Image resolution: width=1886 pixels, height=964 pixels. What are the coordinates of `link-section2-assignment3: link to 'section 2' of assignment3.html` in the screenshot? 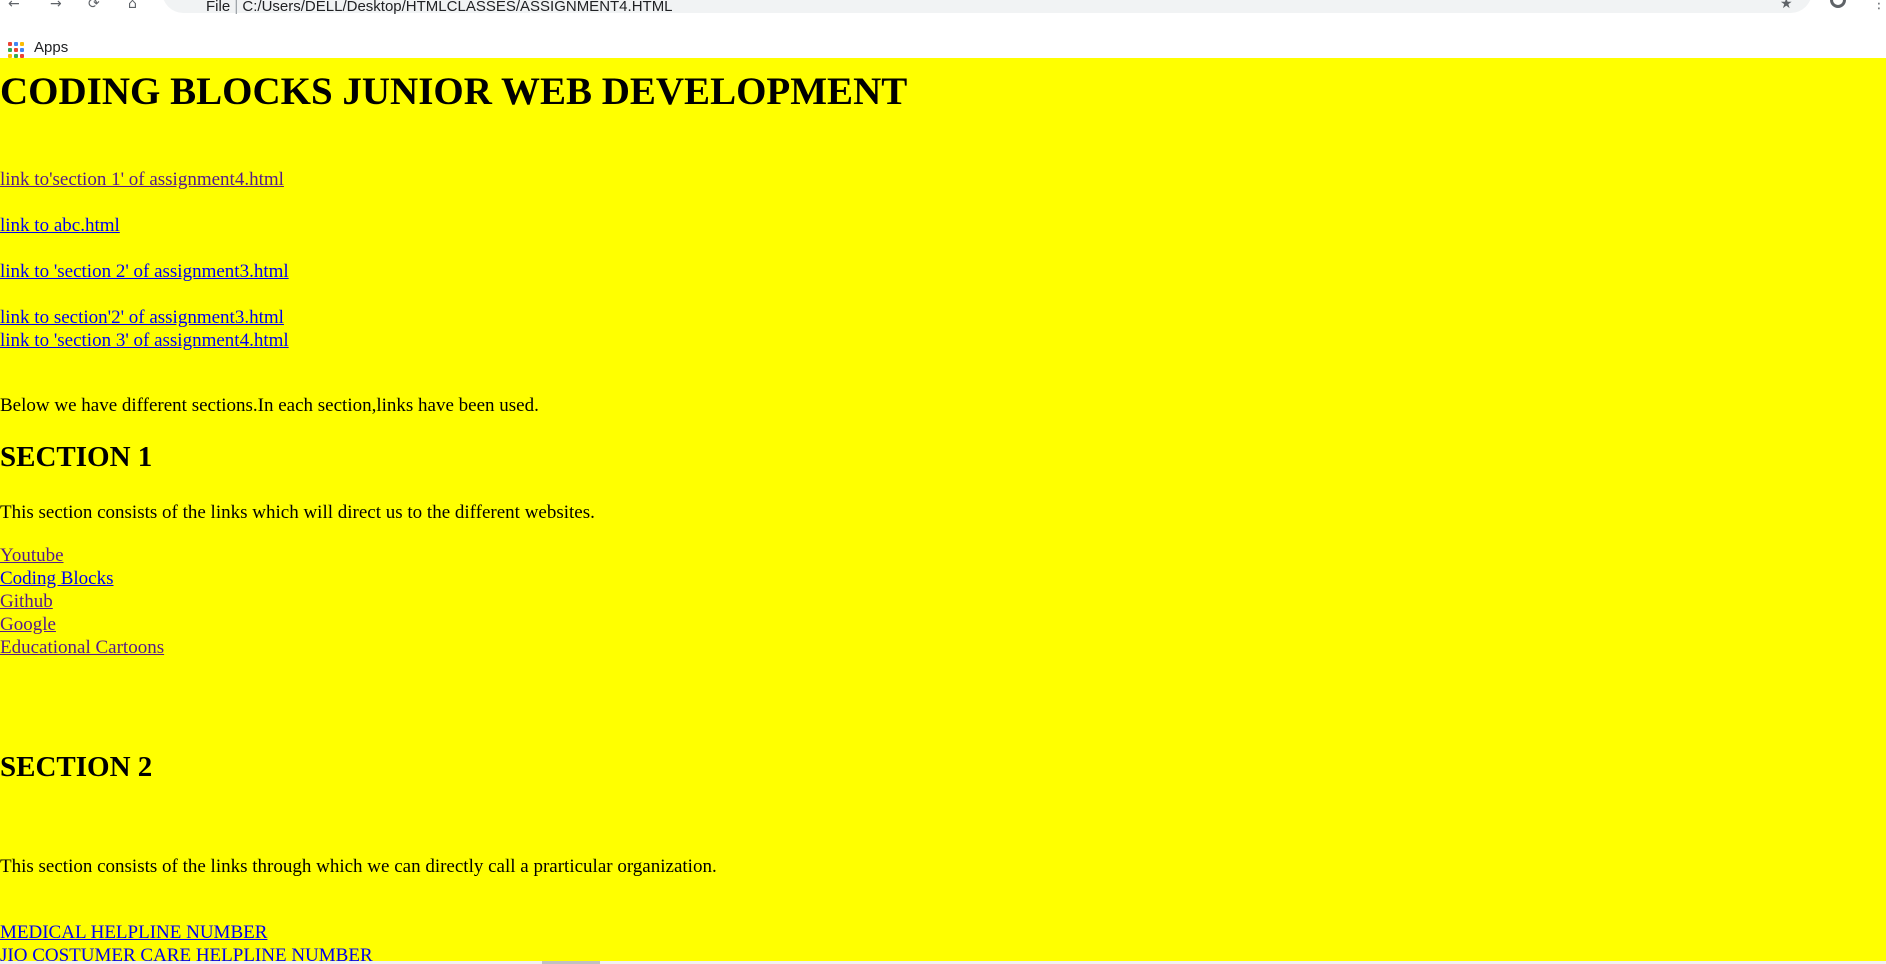 It's located at (144, 271).